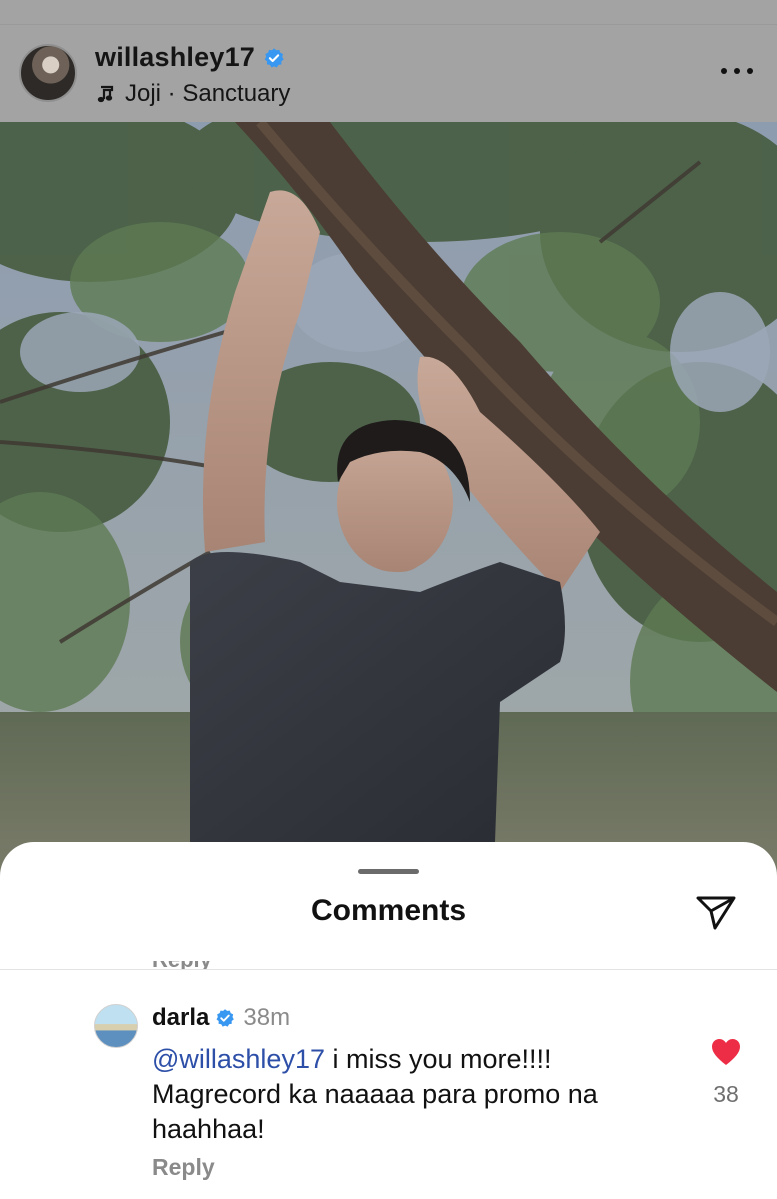 The height and width of the screenshot is (1199, 777). I want to click on commenter-avatar, so click(116, 1026).